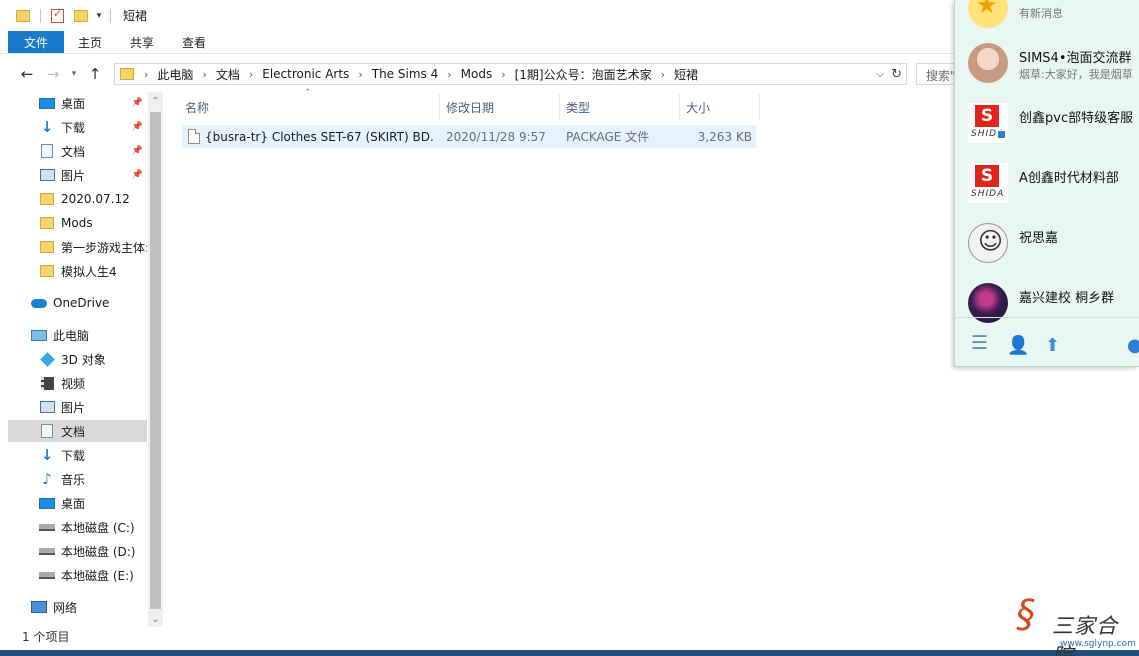  I want to click on breadcrumb-mods: Mods, so click(477, 74).